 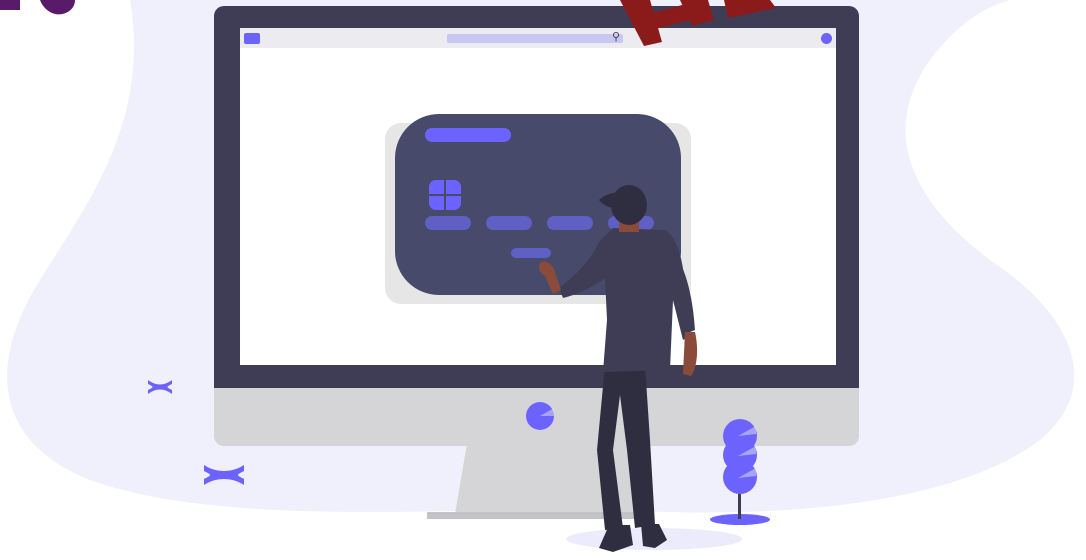 I want to click on logo-fragment, so click(x=37, y=7).